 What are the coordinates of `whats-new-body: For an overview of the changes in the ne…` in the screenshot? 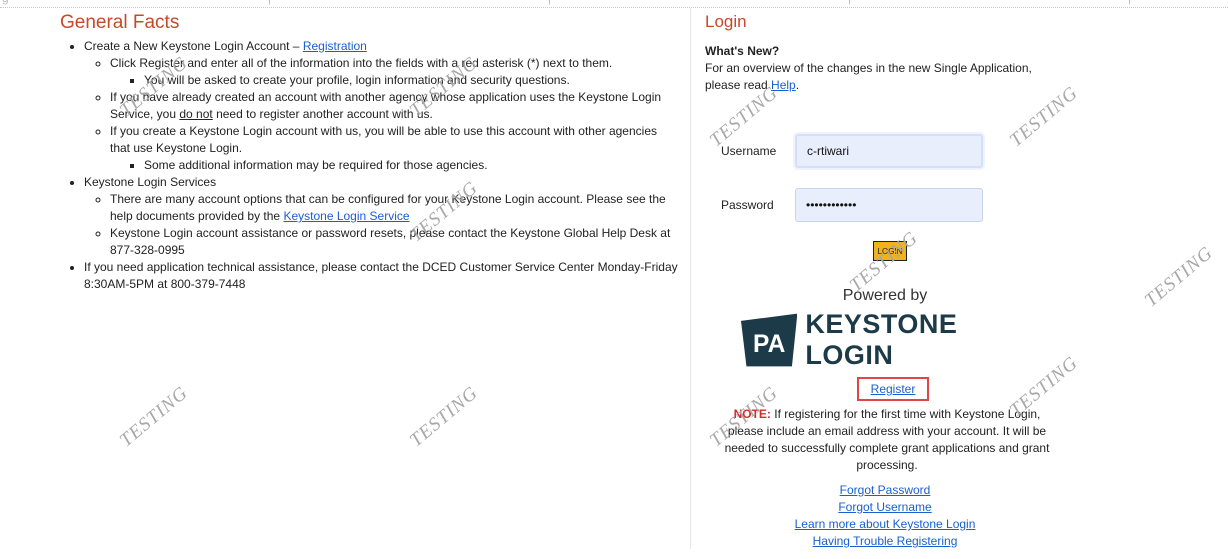 It's located at (868, 76).